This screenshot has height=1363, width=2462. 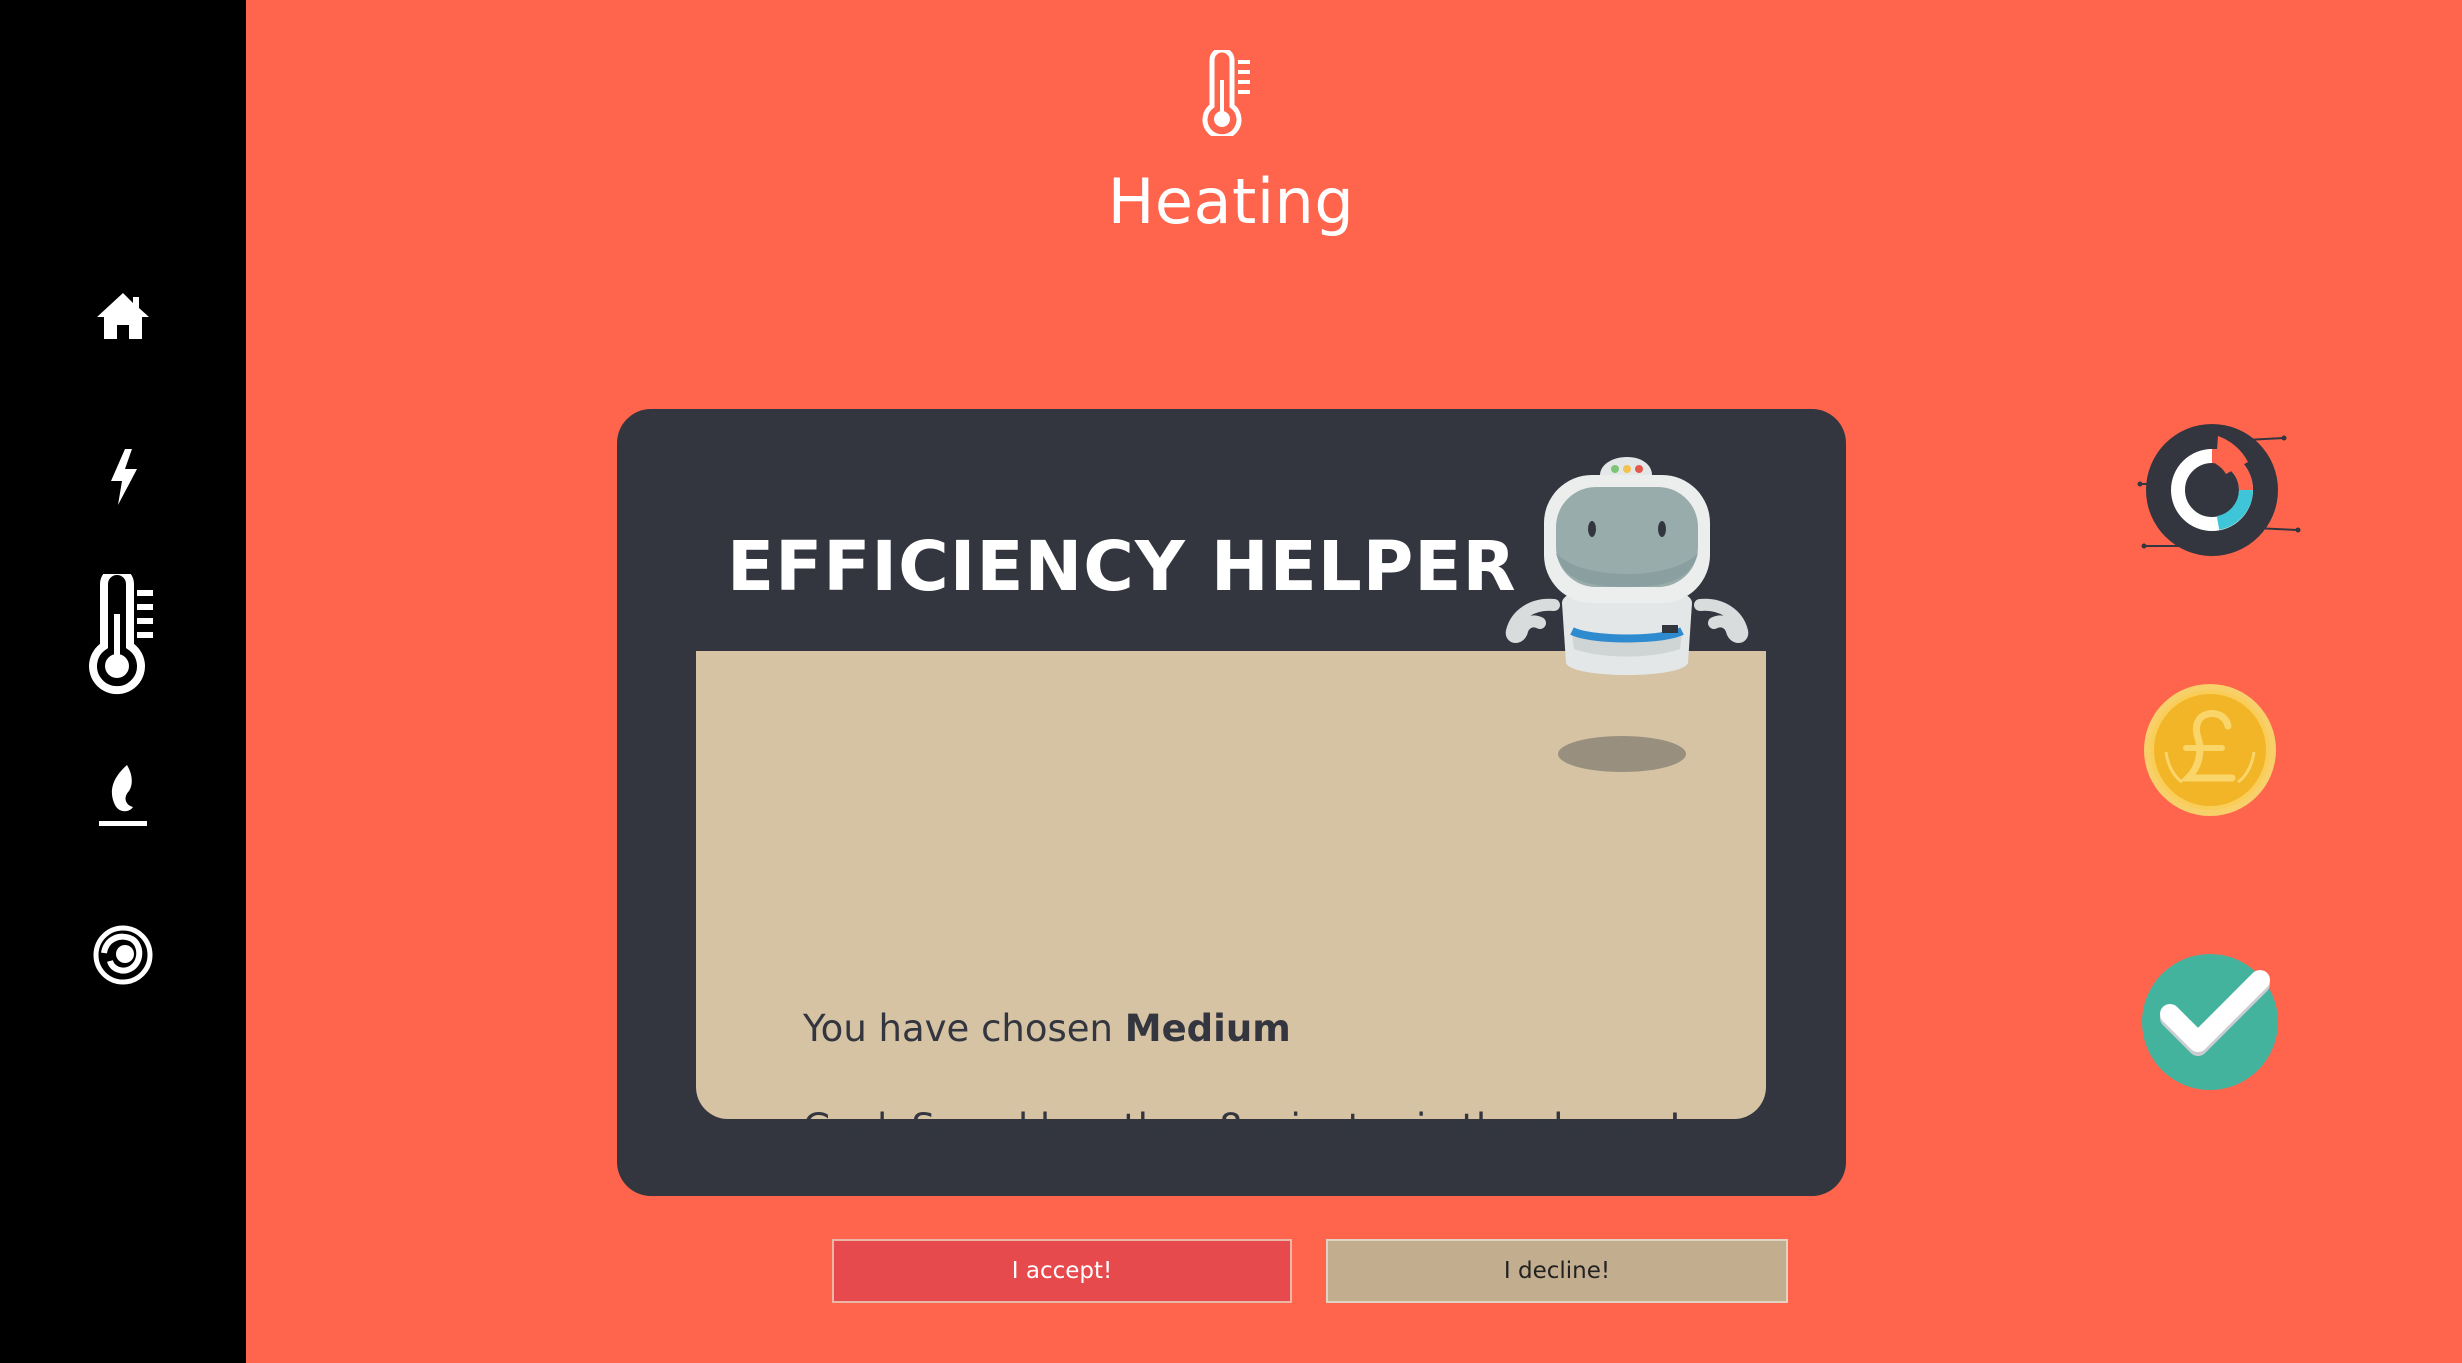 I want to click on lightning-icon, so click(x=123, y=477).